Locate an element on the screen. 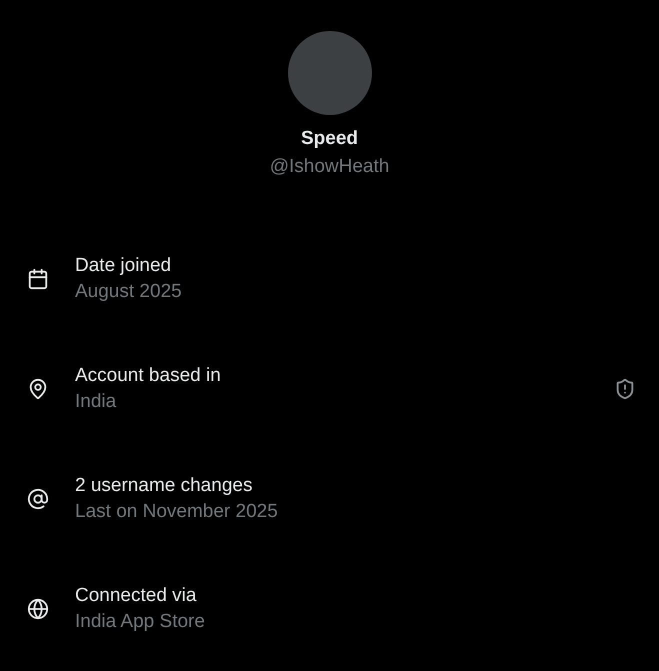 Image resolution: width=659 pixels, height=671 pixels. display-name: Speed is located at coordinates (329, 139).